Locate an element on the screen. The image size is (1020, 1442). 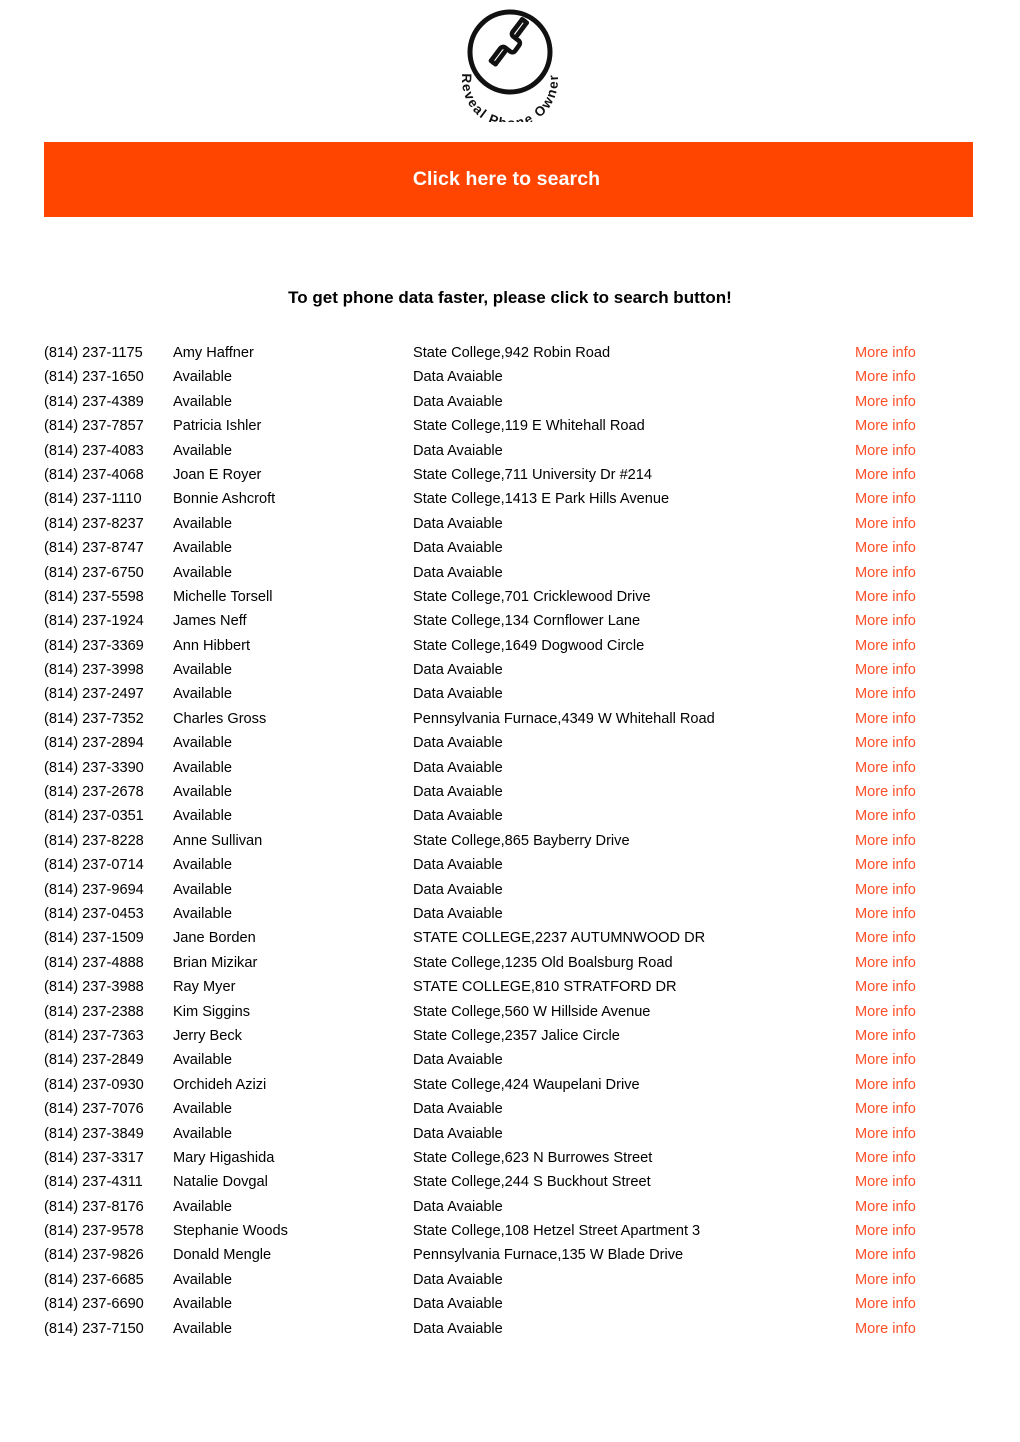
owner-name-cell: Amy Haffner is located at coordinates (213, 353).